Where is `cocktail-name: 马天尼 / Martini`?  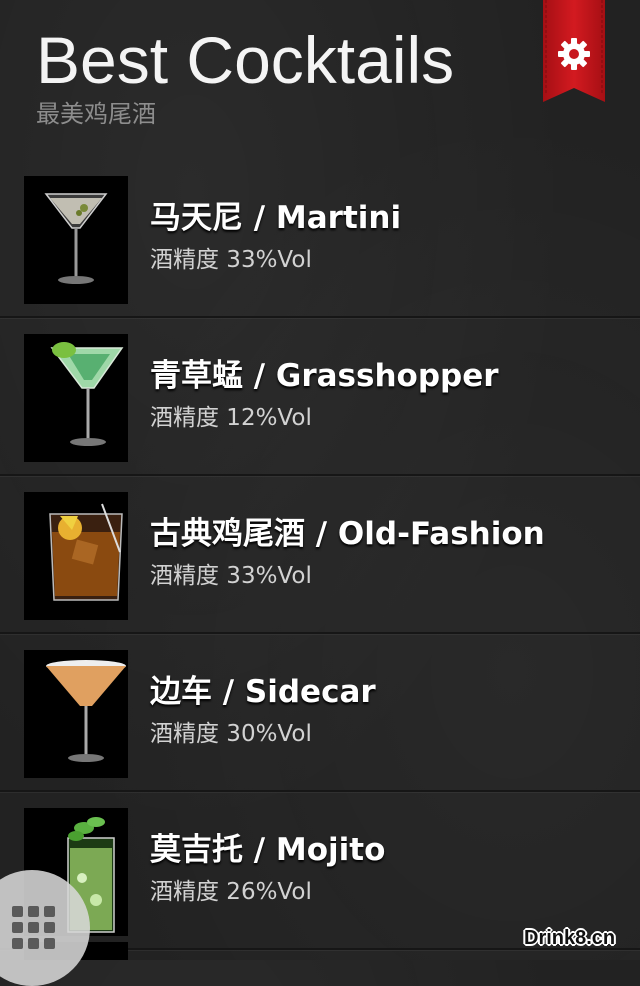
cocktail-name: 马天尼 / Martini is located at coordinates (276, 218).